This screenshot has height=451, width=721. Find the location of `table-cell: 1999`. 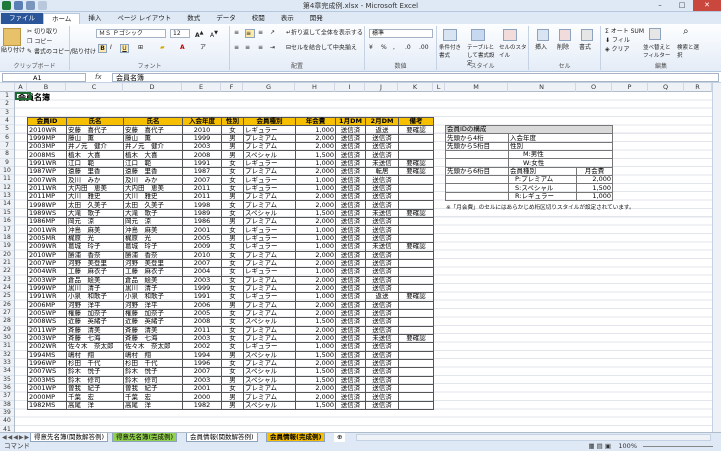

table-cell: 1999 is located at coordinates (202, 138).